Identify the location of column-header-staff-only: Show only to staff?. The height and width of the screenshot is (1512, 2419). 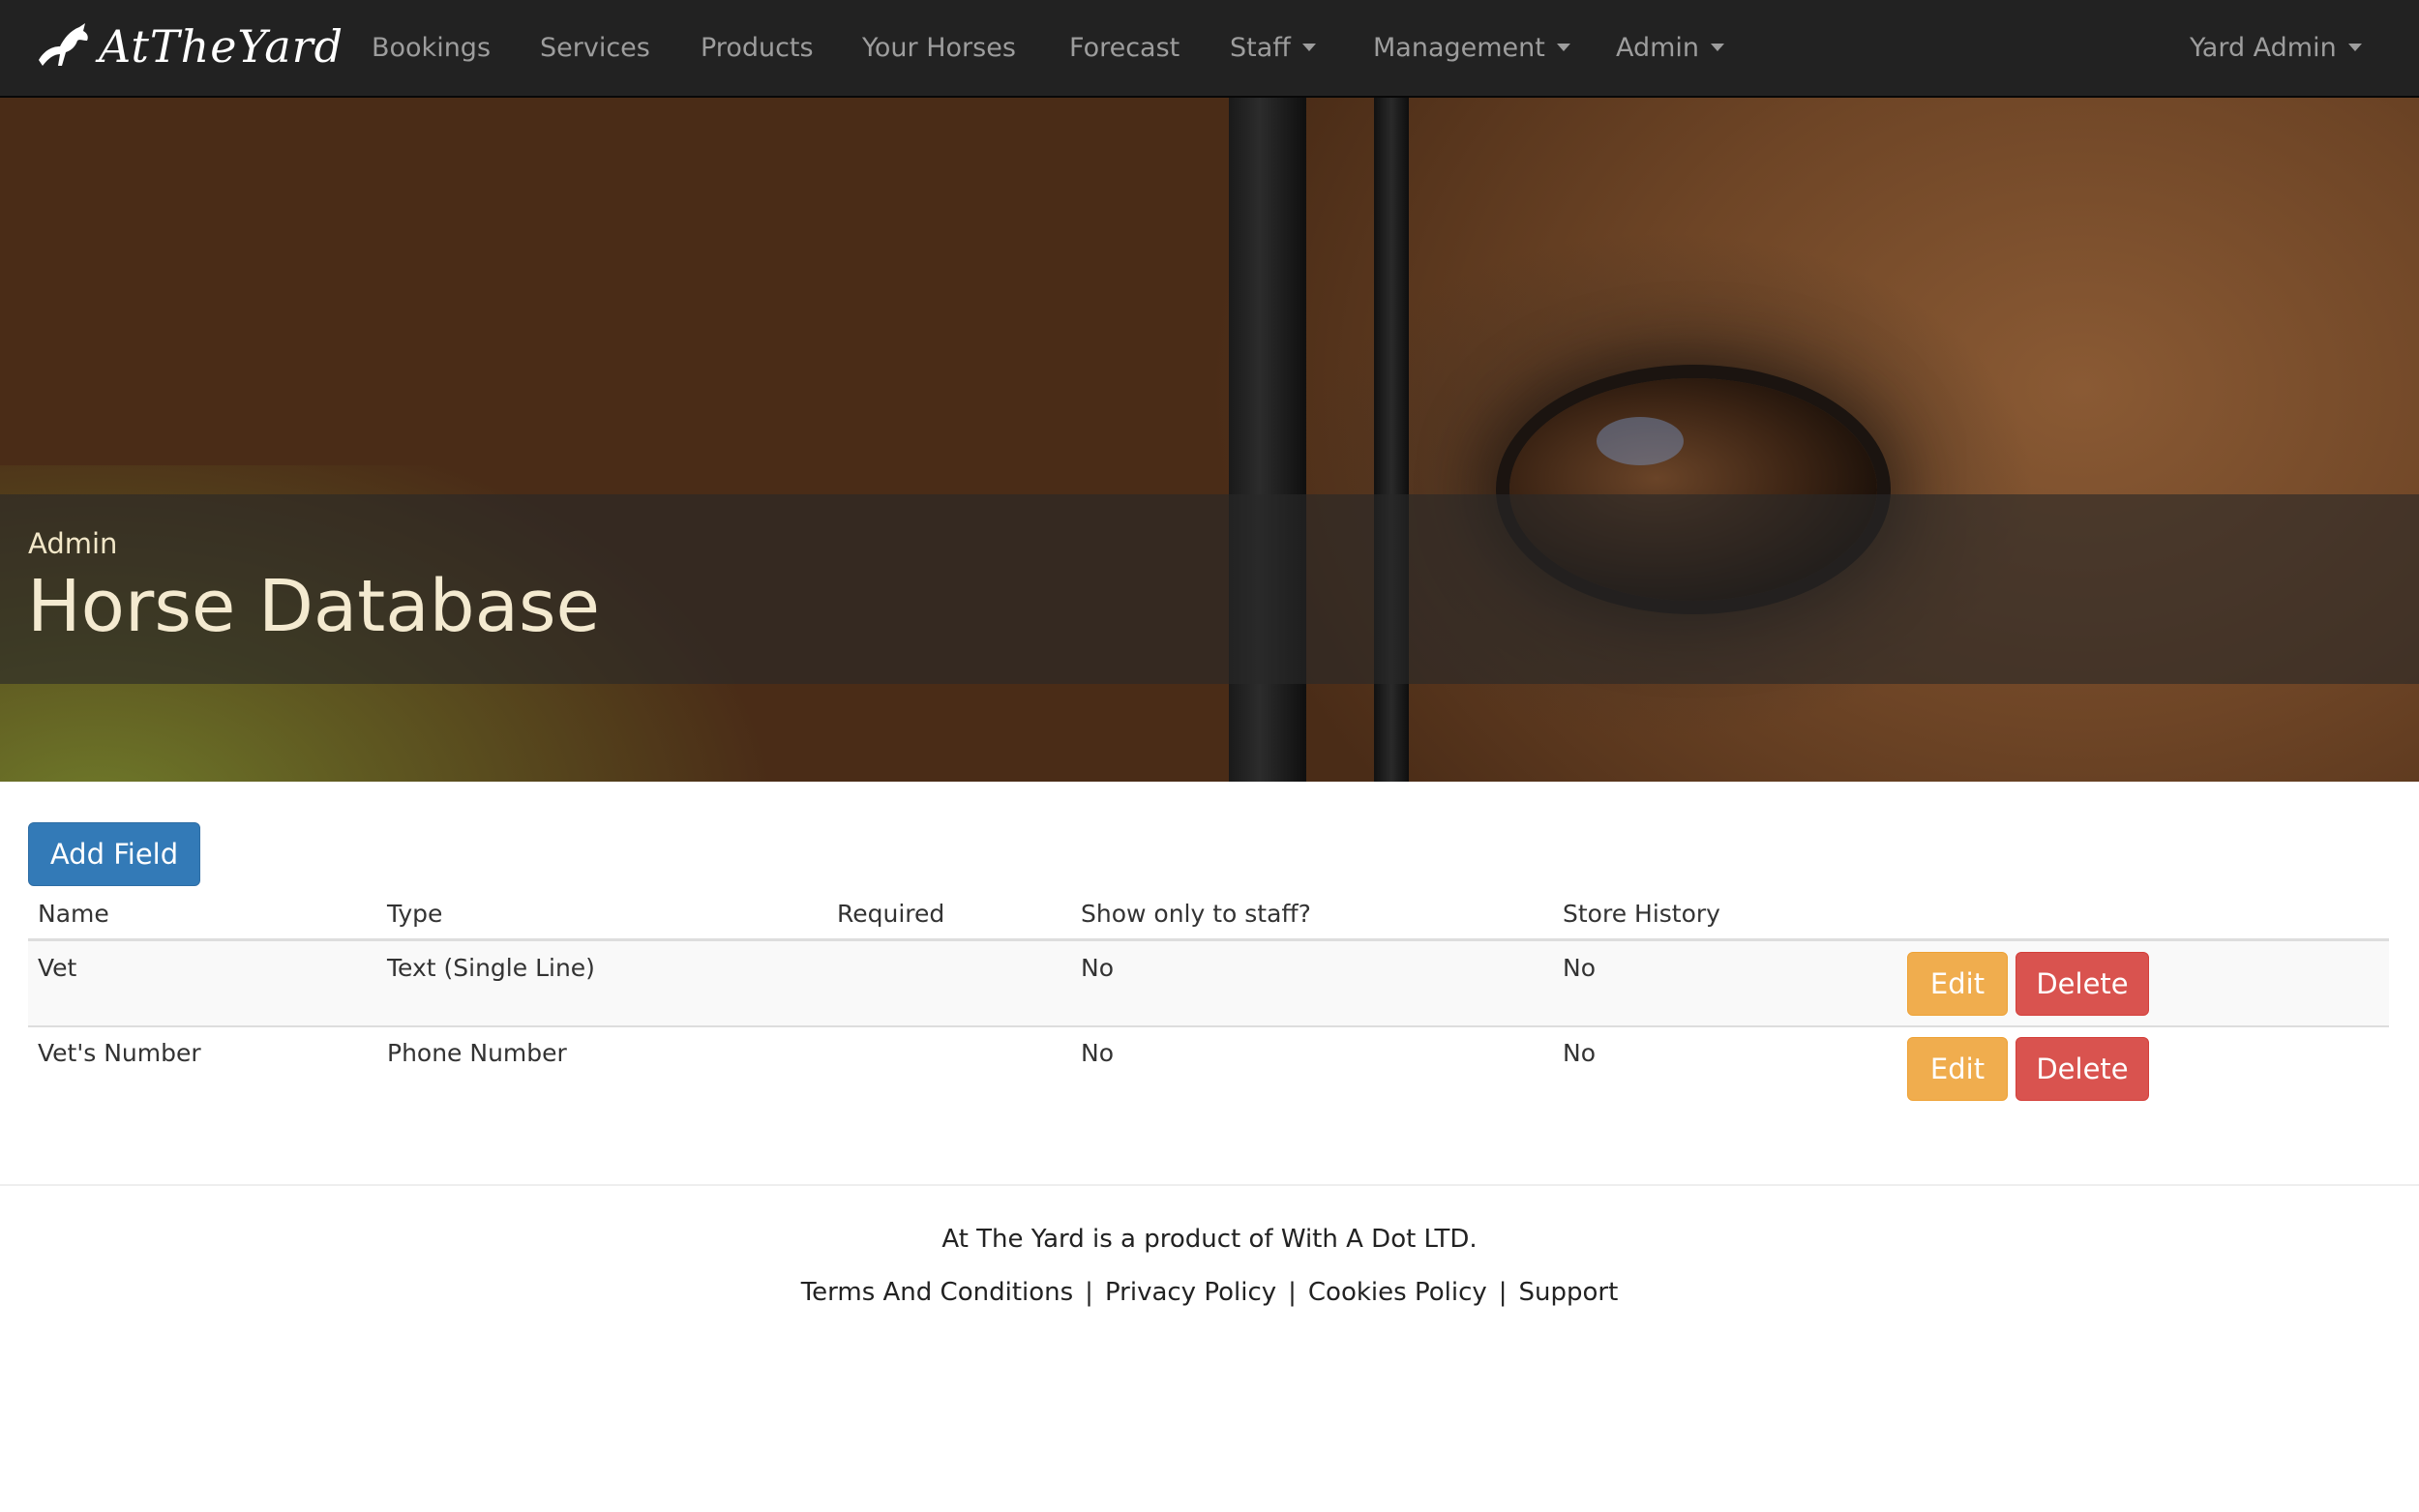
(1196, 914).